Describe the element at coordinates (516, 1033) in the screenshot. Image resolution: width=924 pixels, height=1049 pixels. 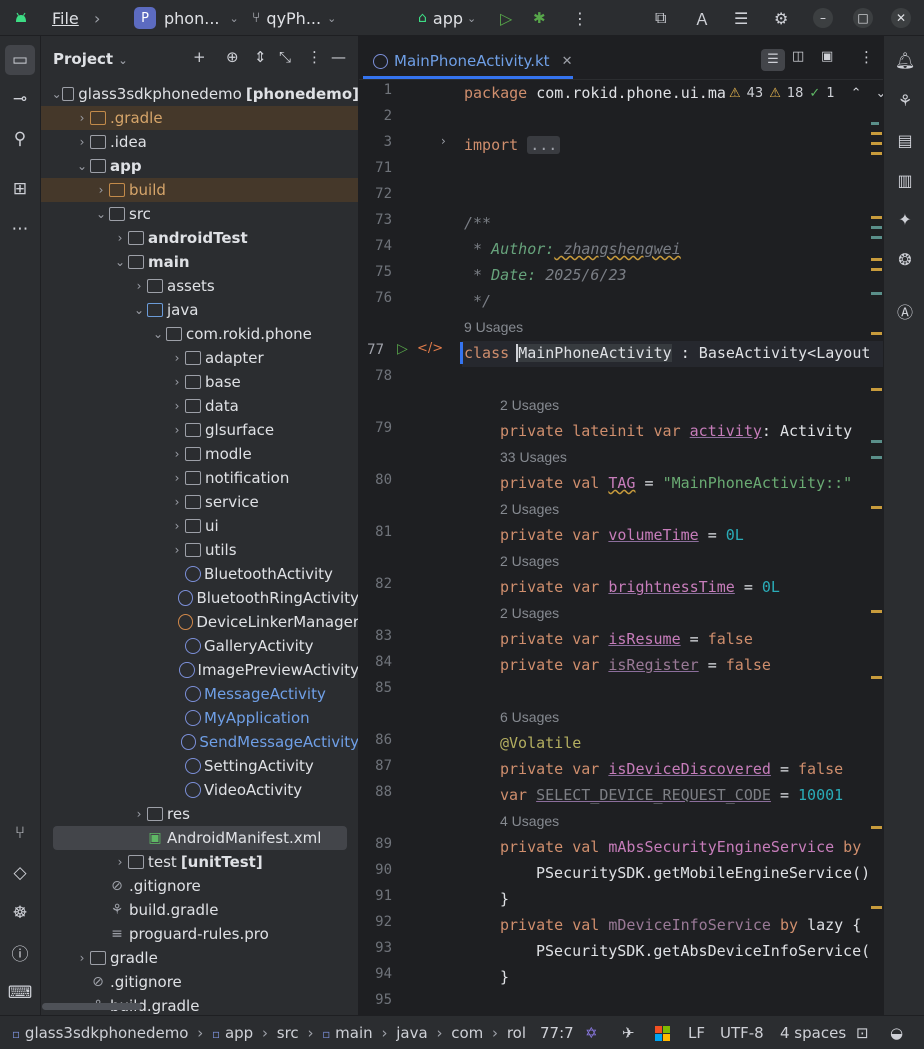
I see `breadcrumb-item: rol` at that location.